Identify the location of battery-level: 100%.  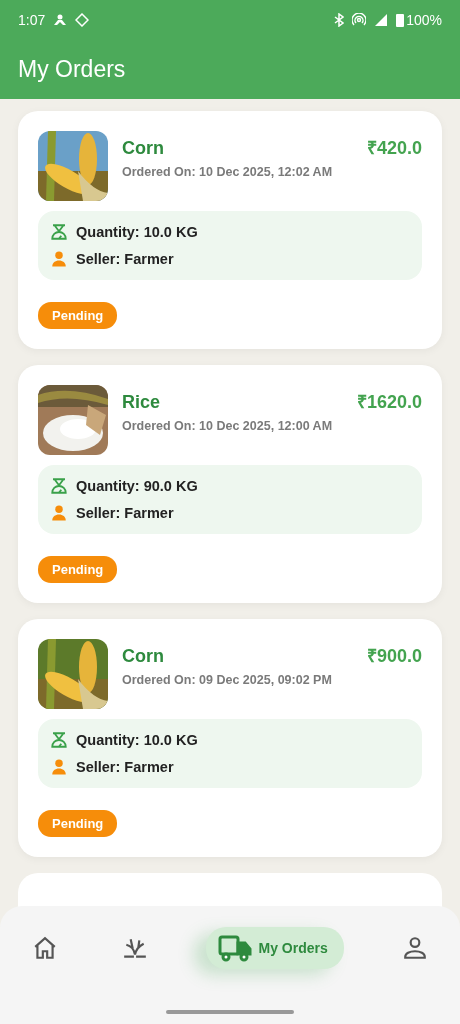
(424, 20).